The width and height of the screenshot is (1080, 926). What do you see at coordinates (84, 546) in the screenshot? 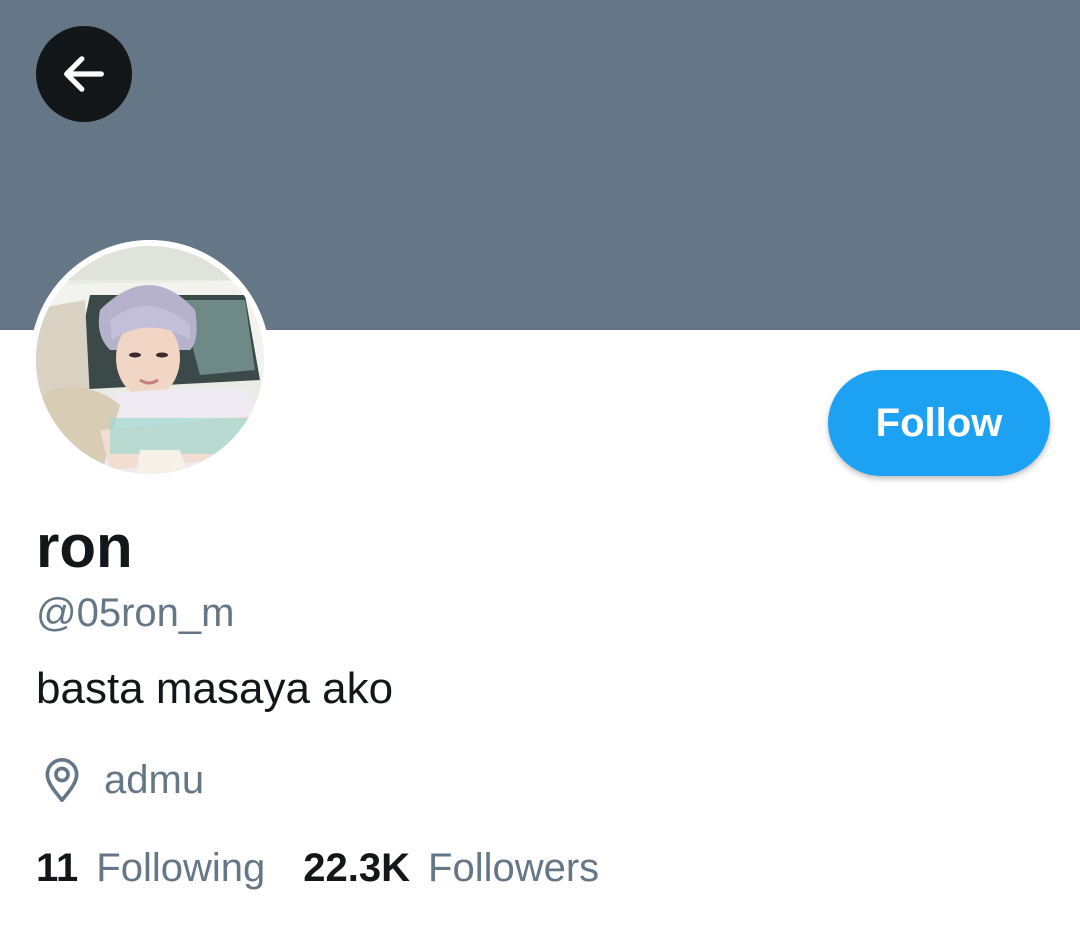
I see `display-name: ron` at bounding box center [84, 546].